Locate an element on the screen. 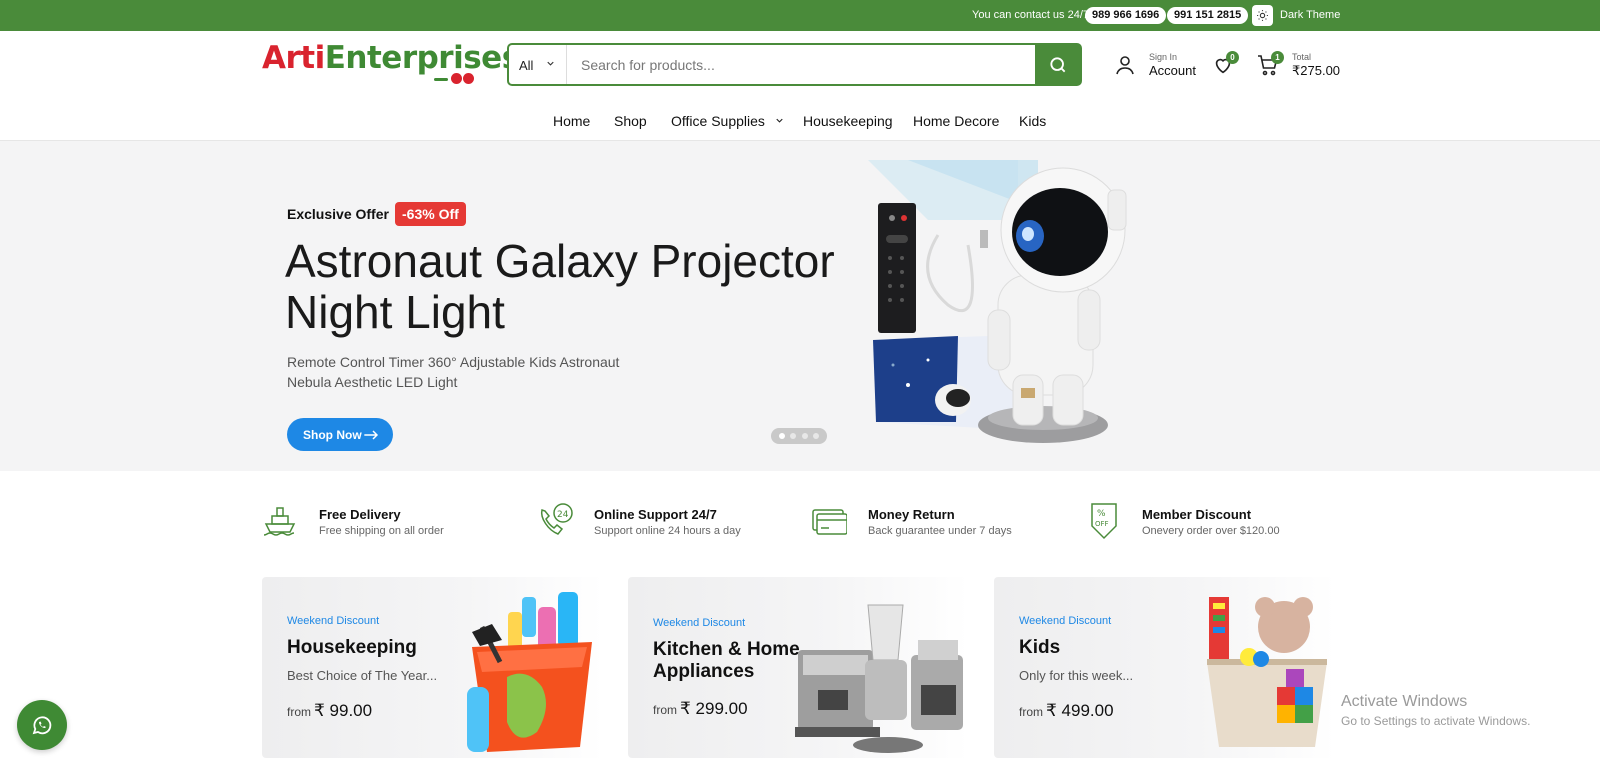 The image size is (1600, 767). hero-offer-label: Exclusive Offer is located at coordinates (338, 214).